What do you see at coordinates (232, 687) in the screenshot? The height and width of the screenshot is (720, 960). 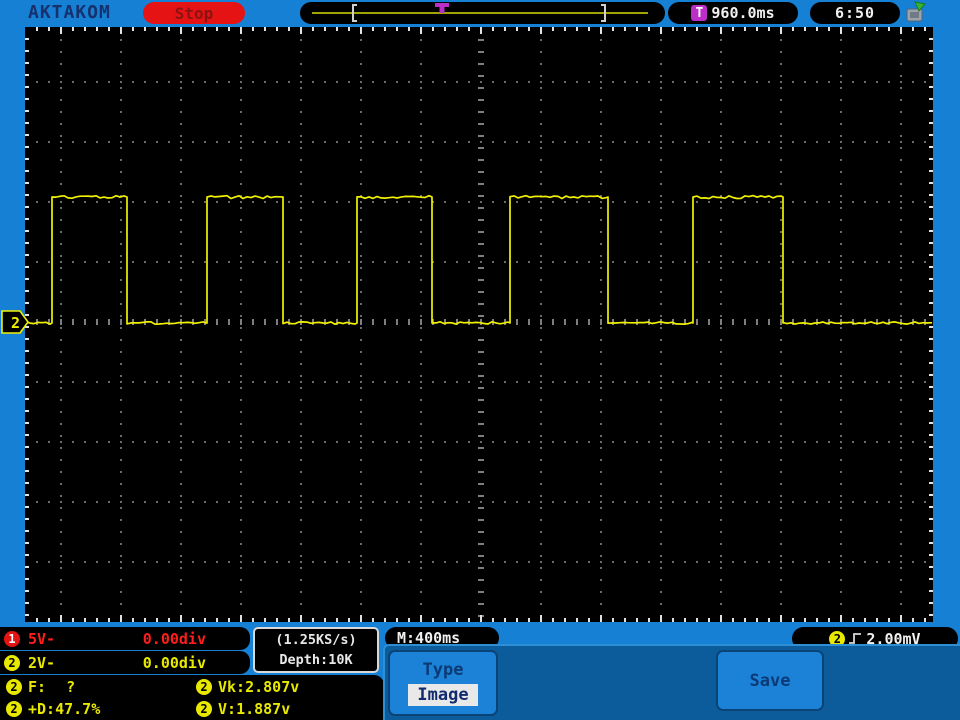 I see `measure-label: Vk:` at bounding box center [232, 687].